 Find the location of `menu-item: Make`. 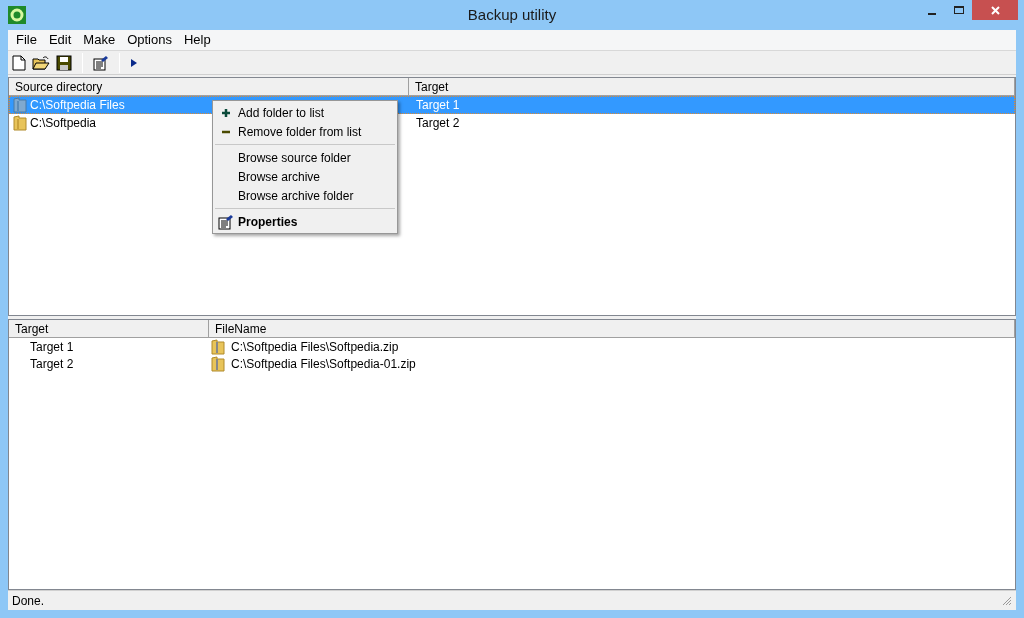

menu-item: Make is located at coordinates (99, 40).